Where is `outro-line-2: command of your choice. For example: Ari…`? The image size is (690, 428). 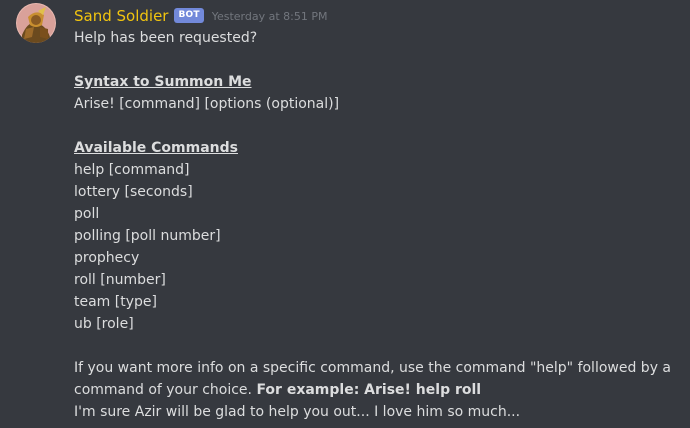
outro-line-2: command of your choice. For example: Ari… is located at coordinates (374, 390).